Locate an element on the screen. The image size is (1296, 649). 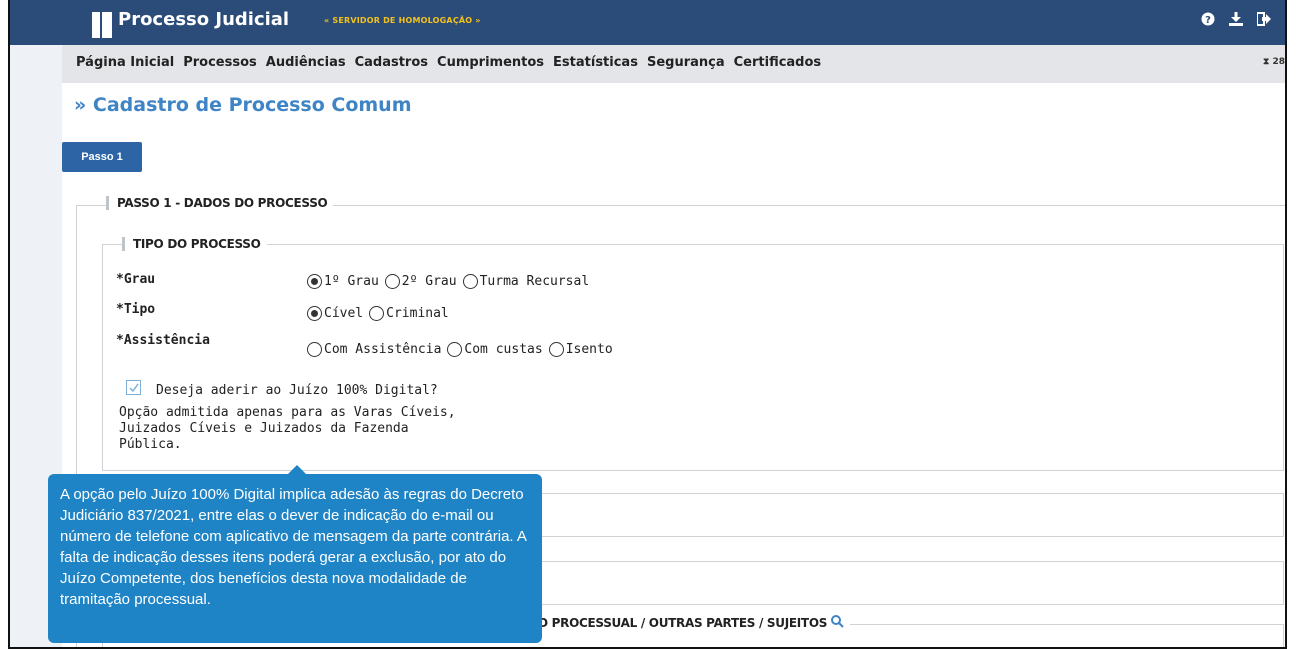
juizo-digital-label: Deseja aderir ao Juízo 100% Digital? is located at coordinates (297, 390).